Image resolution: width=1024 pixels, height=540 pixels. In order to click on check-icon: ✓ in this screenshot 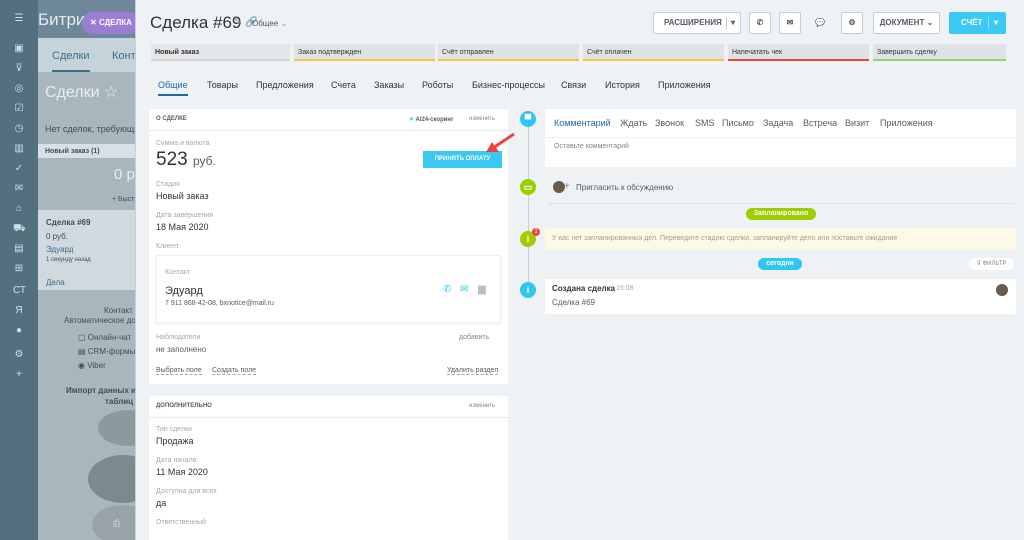, I will do `click(19, 169)`.